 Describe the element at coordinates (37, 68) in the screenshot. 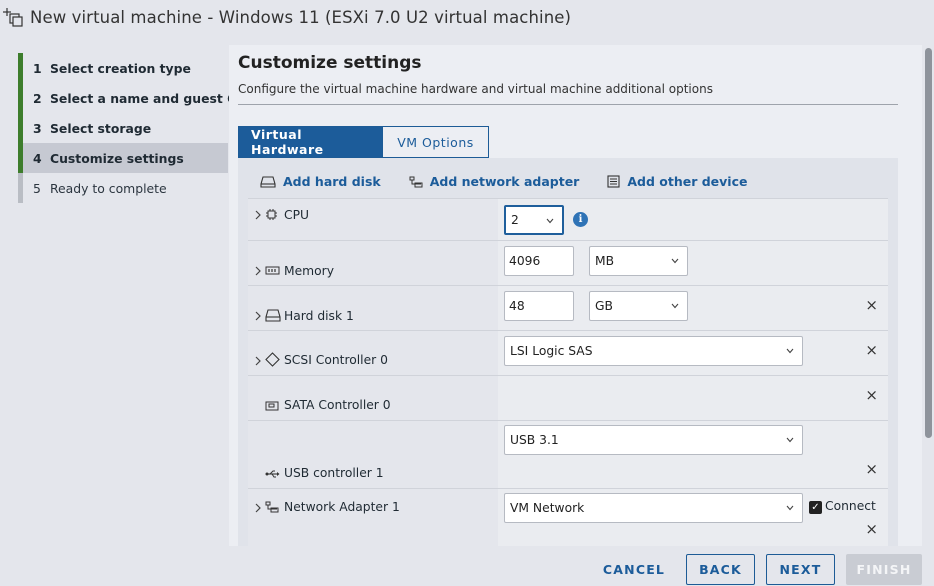

I see `step-number: 1` at that location.